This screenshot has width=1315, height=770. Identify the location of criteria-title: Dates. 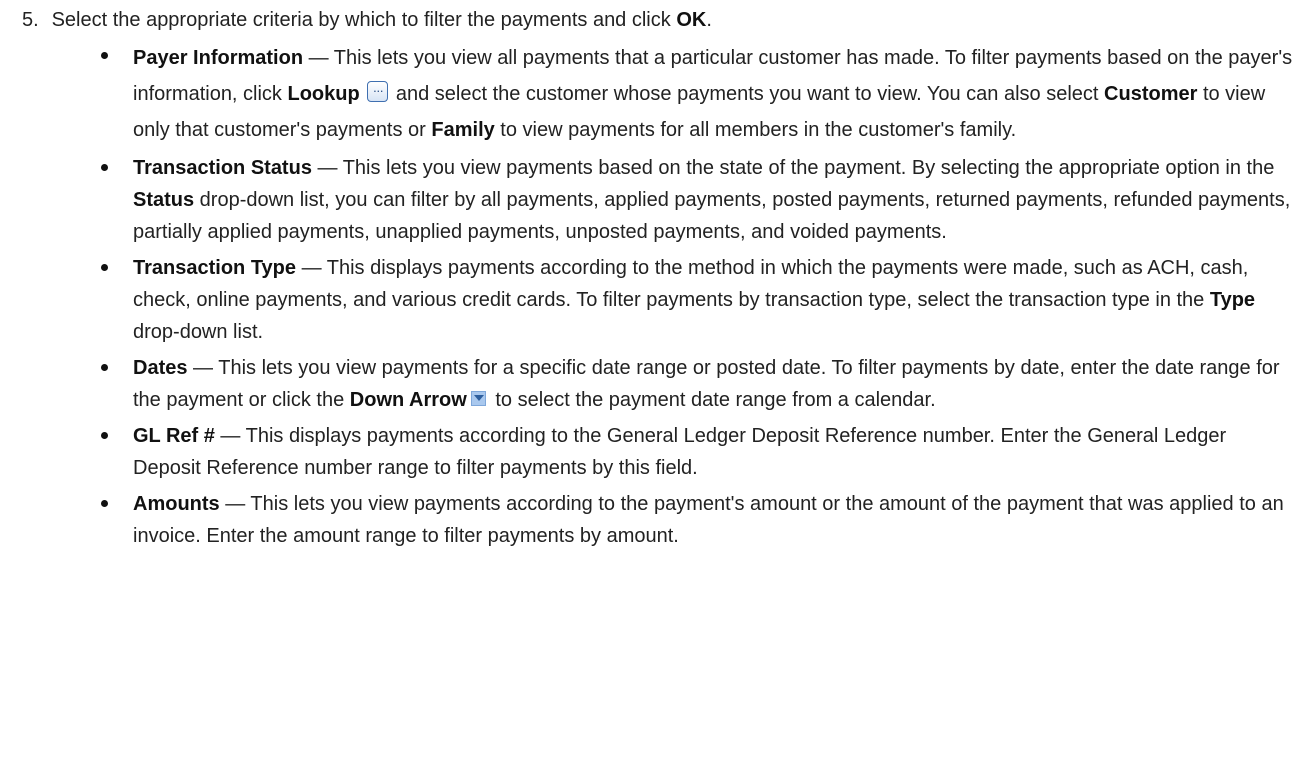
(160, 368).